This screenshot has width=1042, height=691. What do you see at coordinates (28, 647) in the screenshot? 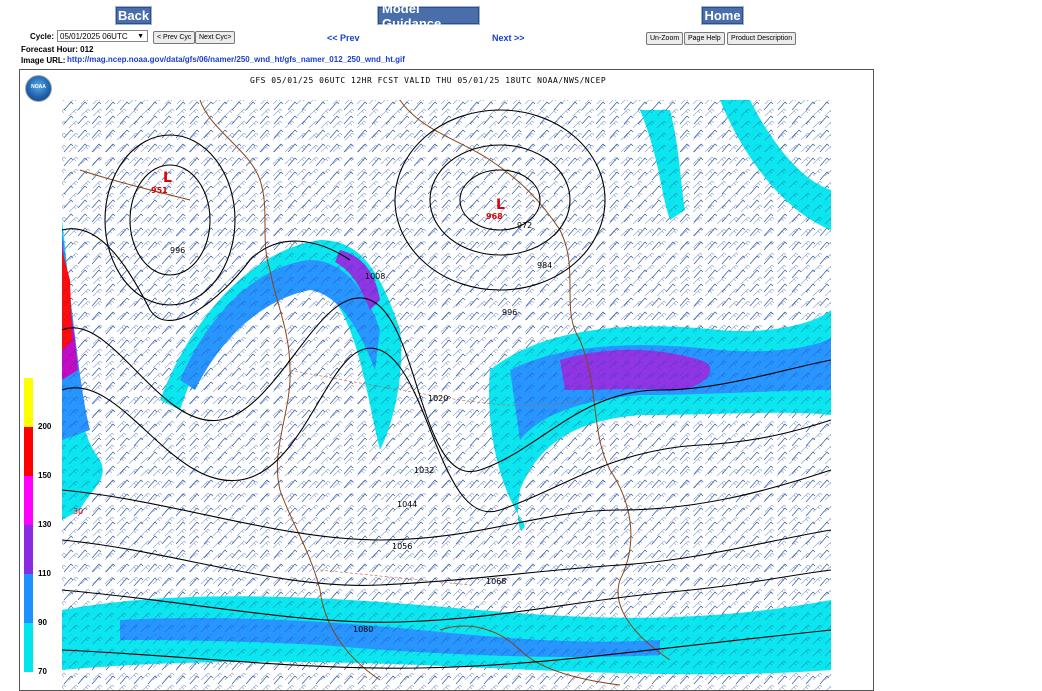
I see `legend-color-cyan` at bounding box center [28, 647].